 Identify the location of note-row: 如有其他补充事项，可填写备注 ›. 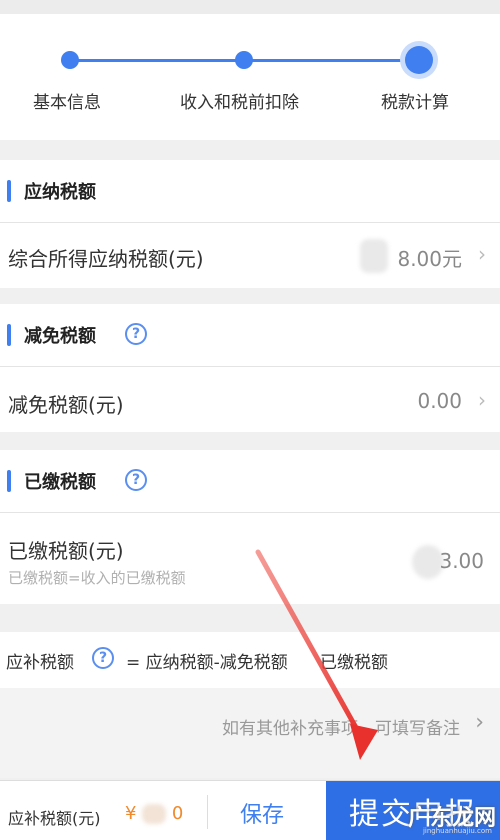
(250, 733).